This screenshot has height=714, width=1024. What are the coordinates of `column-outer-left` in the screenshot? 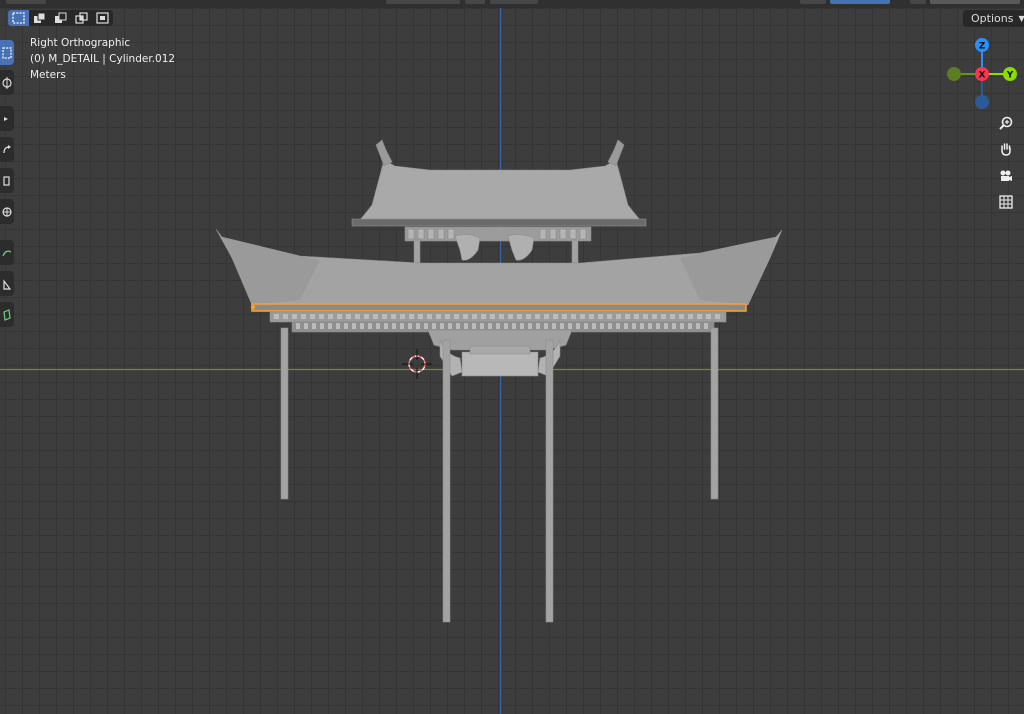 It's located at (284, 413).